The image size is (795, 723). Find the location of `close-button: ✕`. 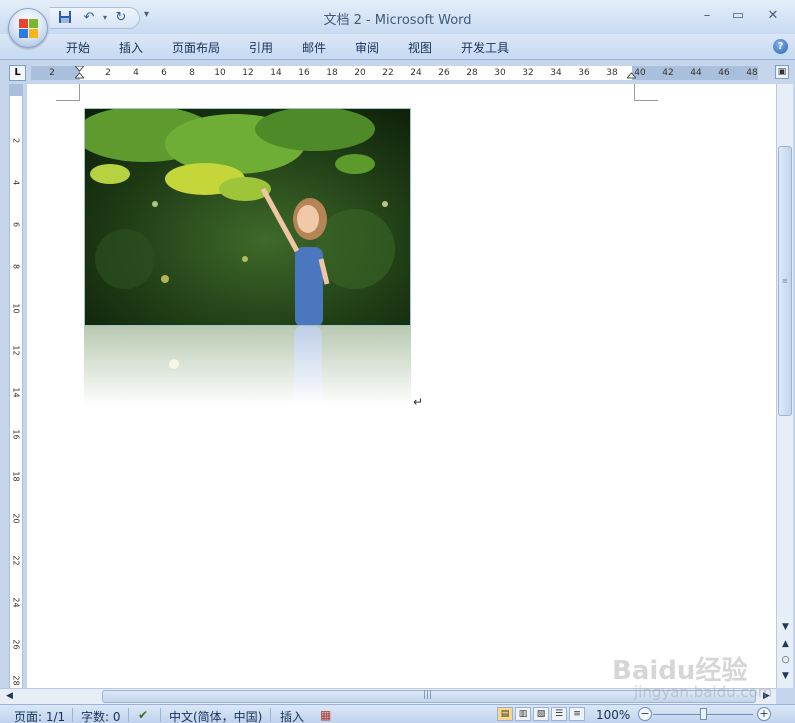

close-button: ✕ is located at coordinates (773, 16).